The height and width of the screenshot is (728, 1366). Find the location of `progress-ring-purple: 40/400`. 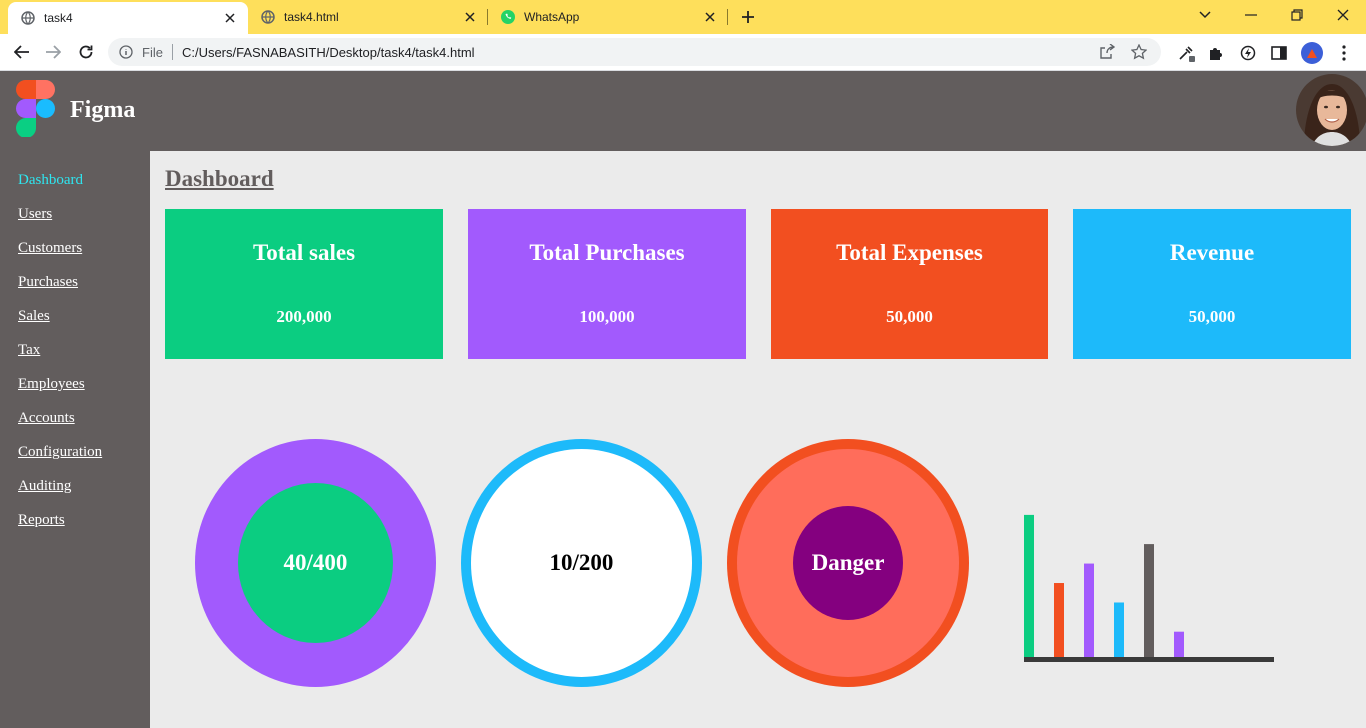

progress-ring-purple: 40/400 is located at coordinates (315, 563).